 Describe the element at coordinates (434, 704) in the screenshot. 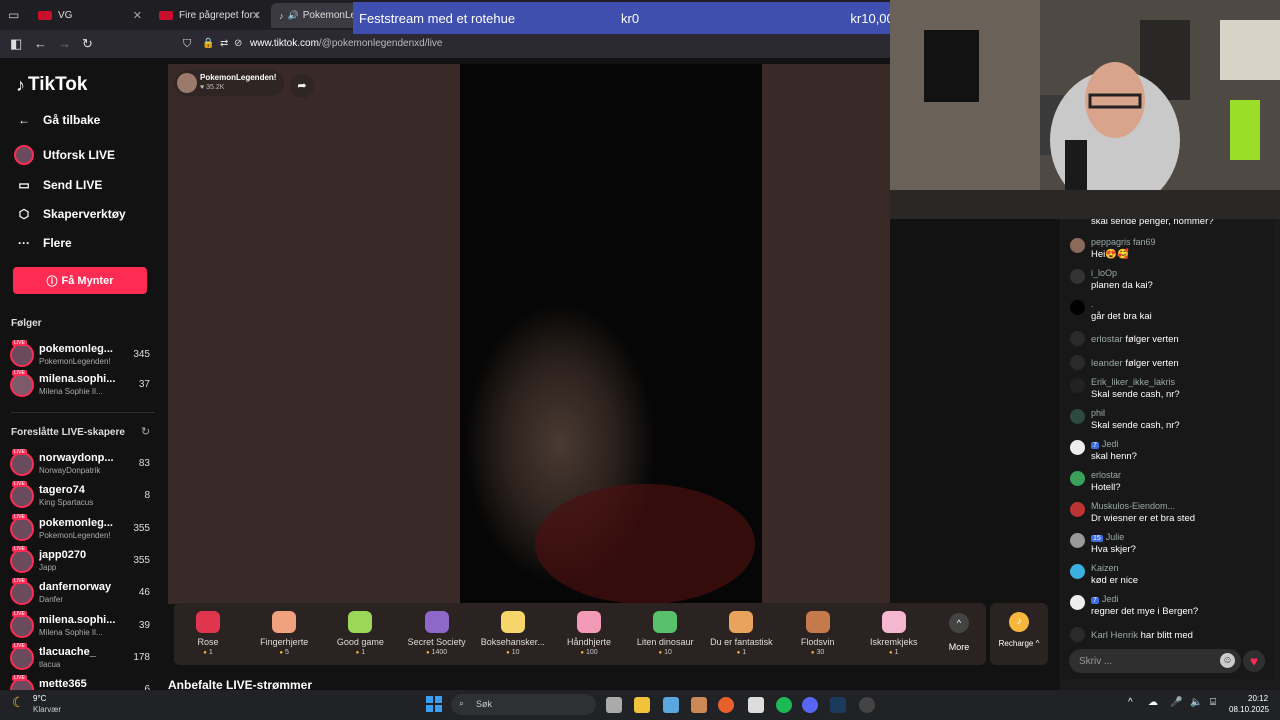

I see `start-button` at that location.